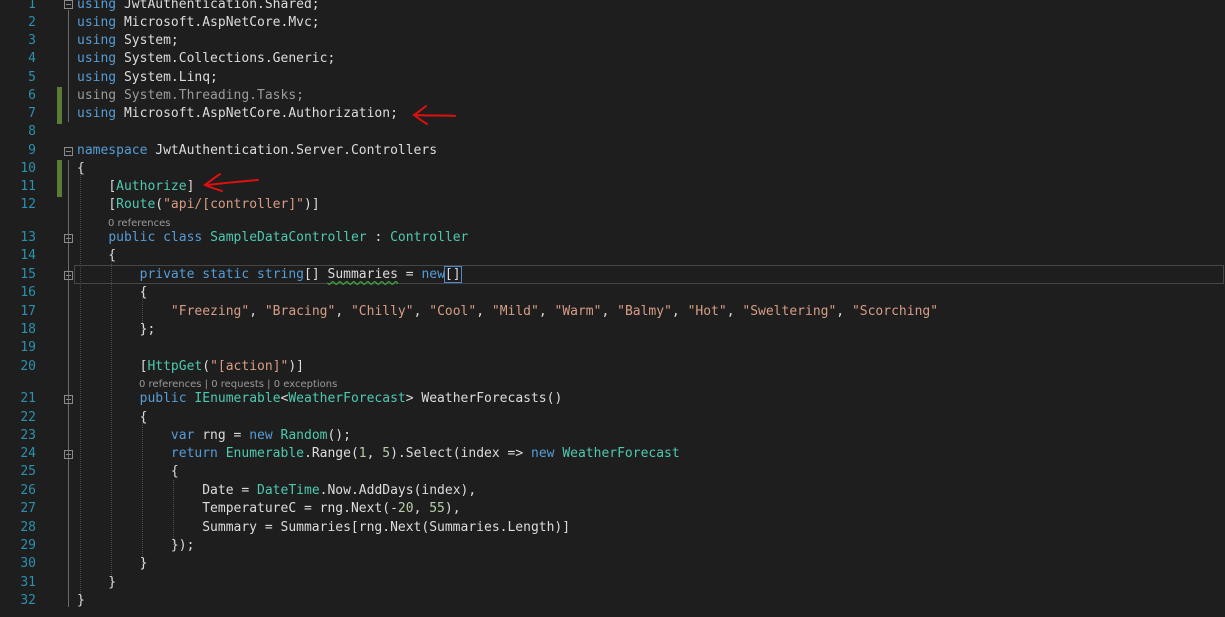 This screenshot has height=617, width=1225. Describe the element at coordinates (222, 366) in the screenshot. I see `code-text: [HttpGet("[action]")]` at that location.